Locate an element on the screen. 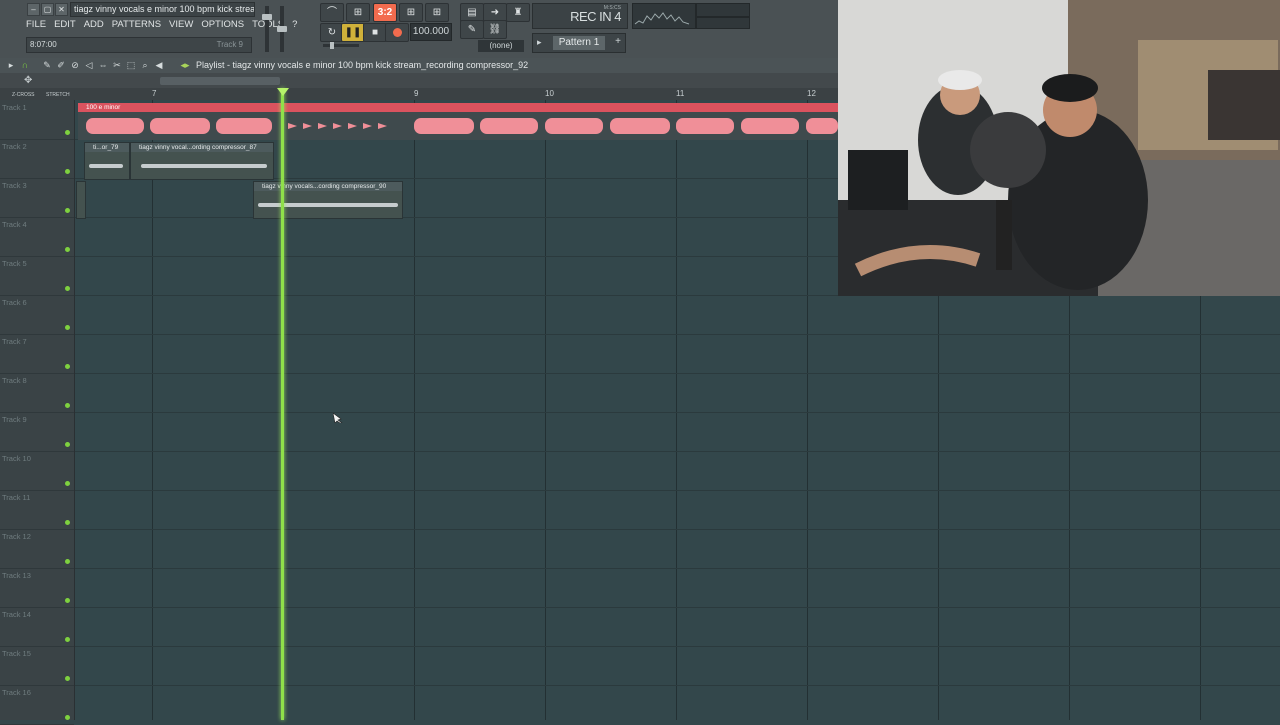 This screenshot has height=725, width=1280. link-icon: ⛓ is located at coordinates (495, 29).